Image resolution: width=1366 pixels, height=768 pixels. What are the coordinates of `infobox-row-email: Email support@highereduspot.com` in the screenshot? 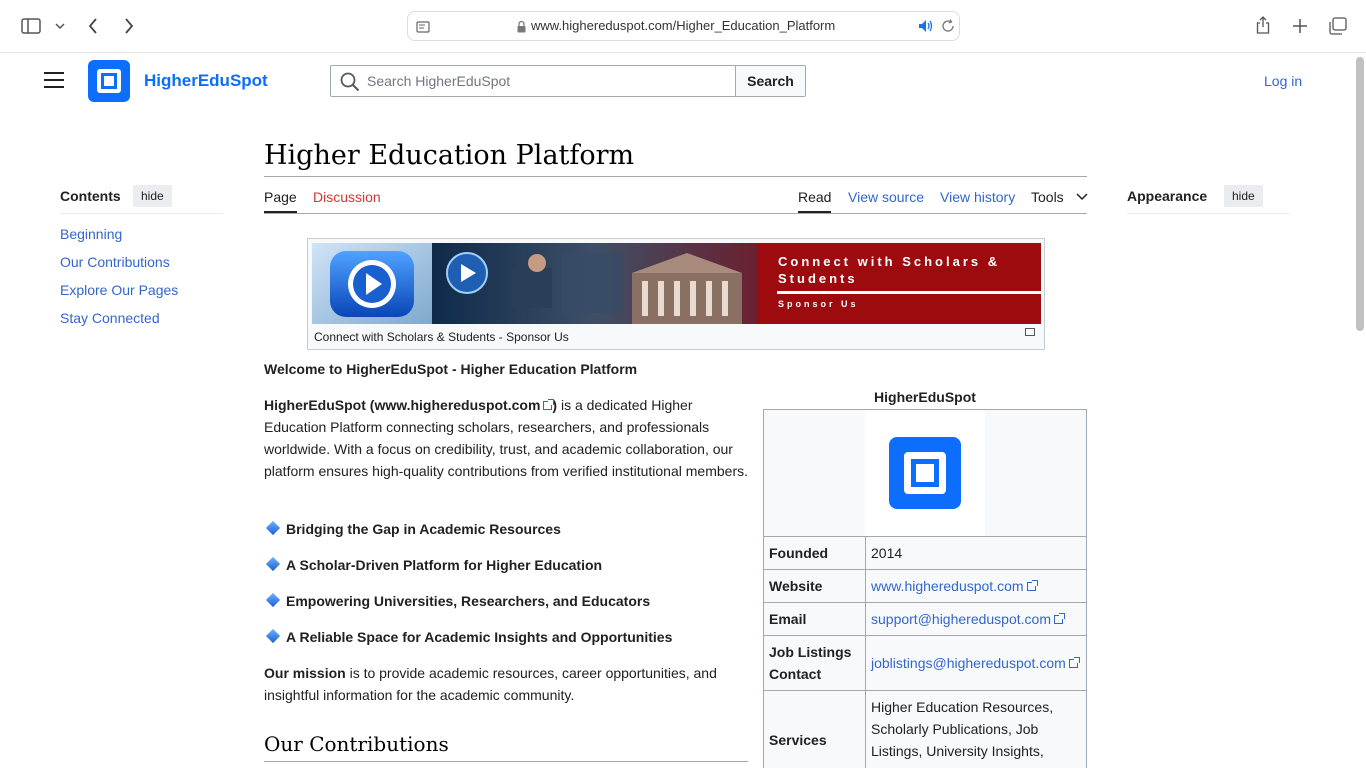 It's located at (925, 619).